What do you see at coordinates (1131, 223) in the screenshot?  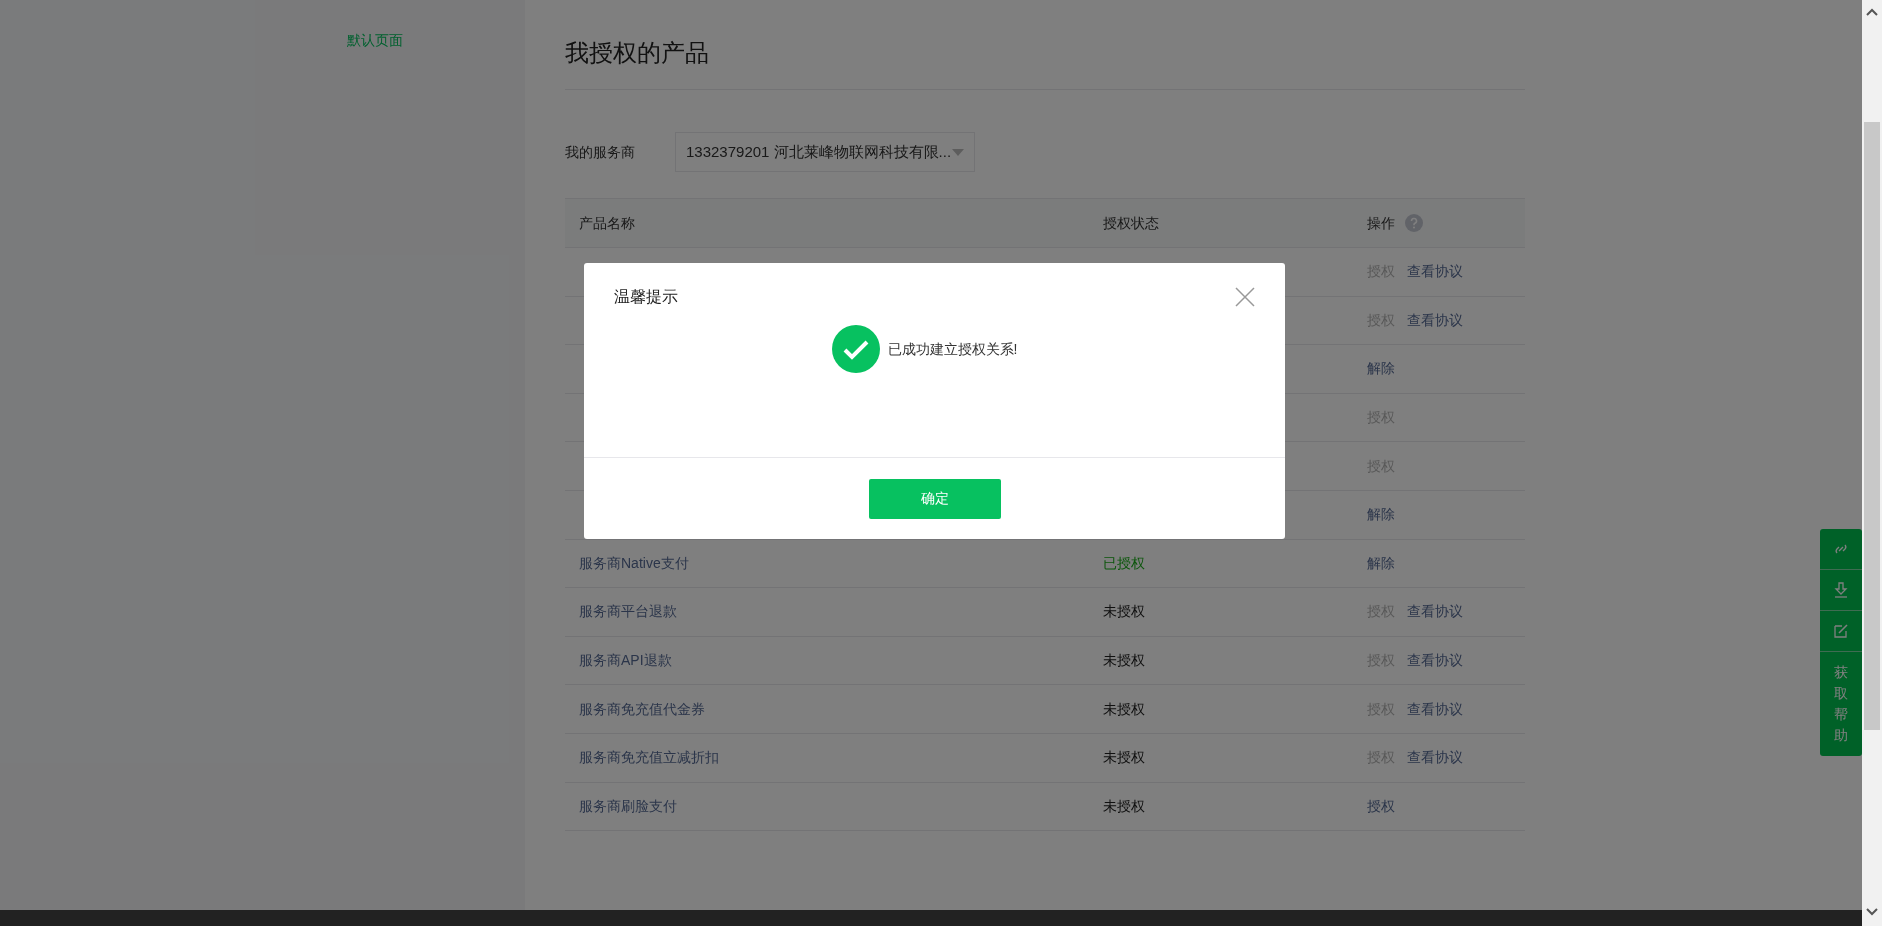 I see `column-header: 授权状态` at bounding box center [1131, 223].